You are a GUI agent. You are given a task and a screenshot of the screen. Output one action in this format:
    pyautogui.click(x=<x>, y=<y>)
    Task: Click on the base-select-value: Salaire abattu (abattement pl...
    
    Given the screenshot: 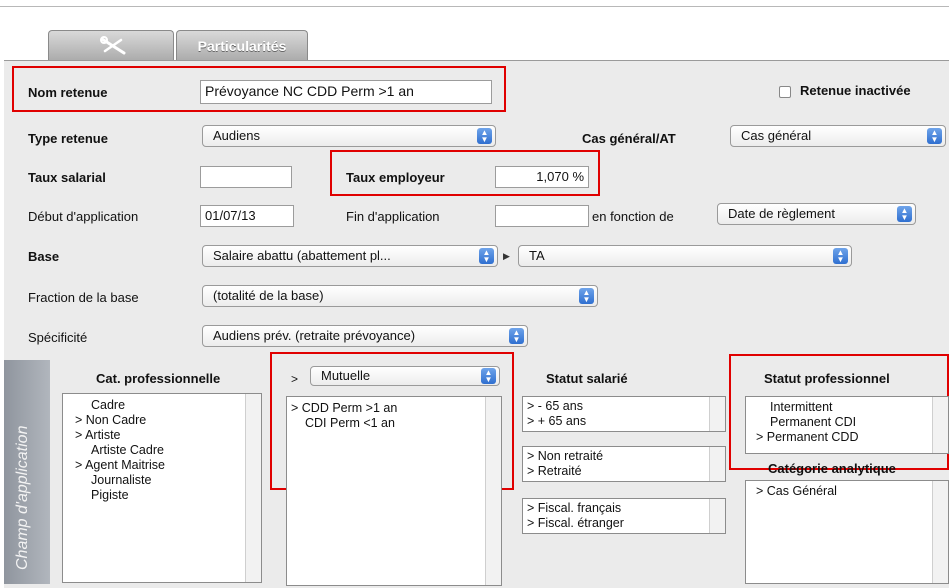 What is the action you would take?
    pyautogui.click(x=302, y=255)
    